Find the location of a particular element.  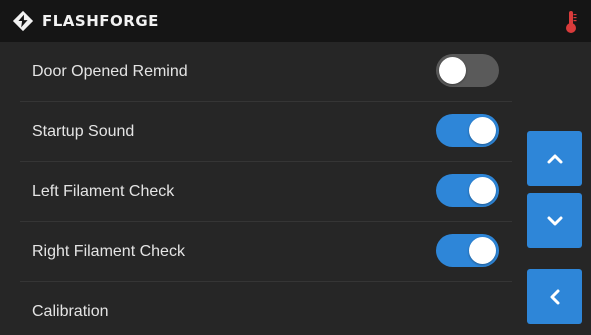

chevron-up-icon is located at coordinates (554, 158).